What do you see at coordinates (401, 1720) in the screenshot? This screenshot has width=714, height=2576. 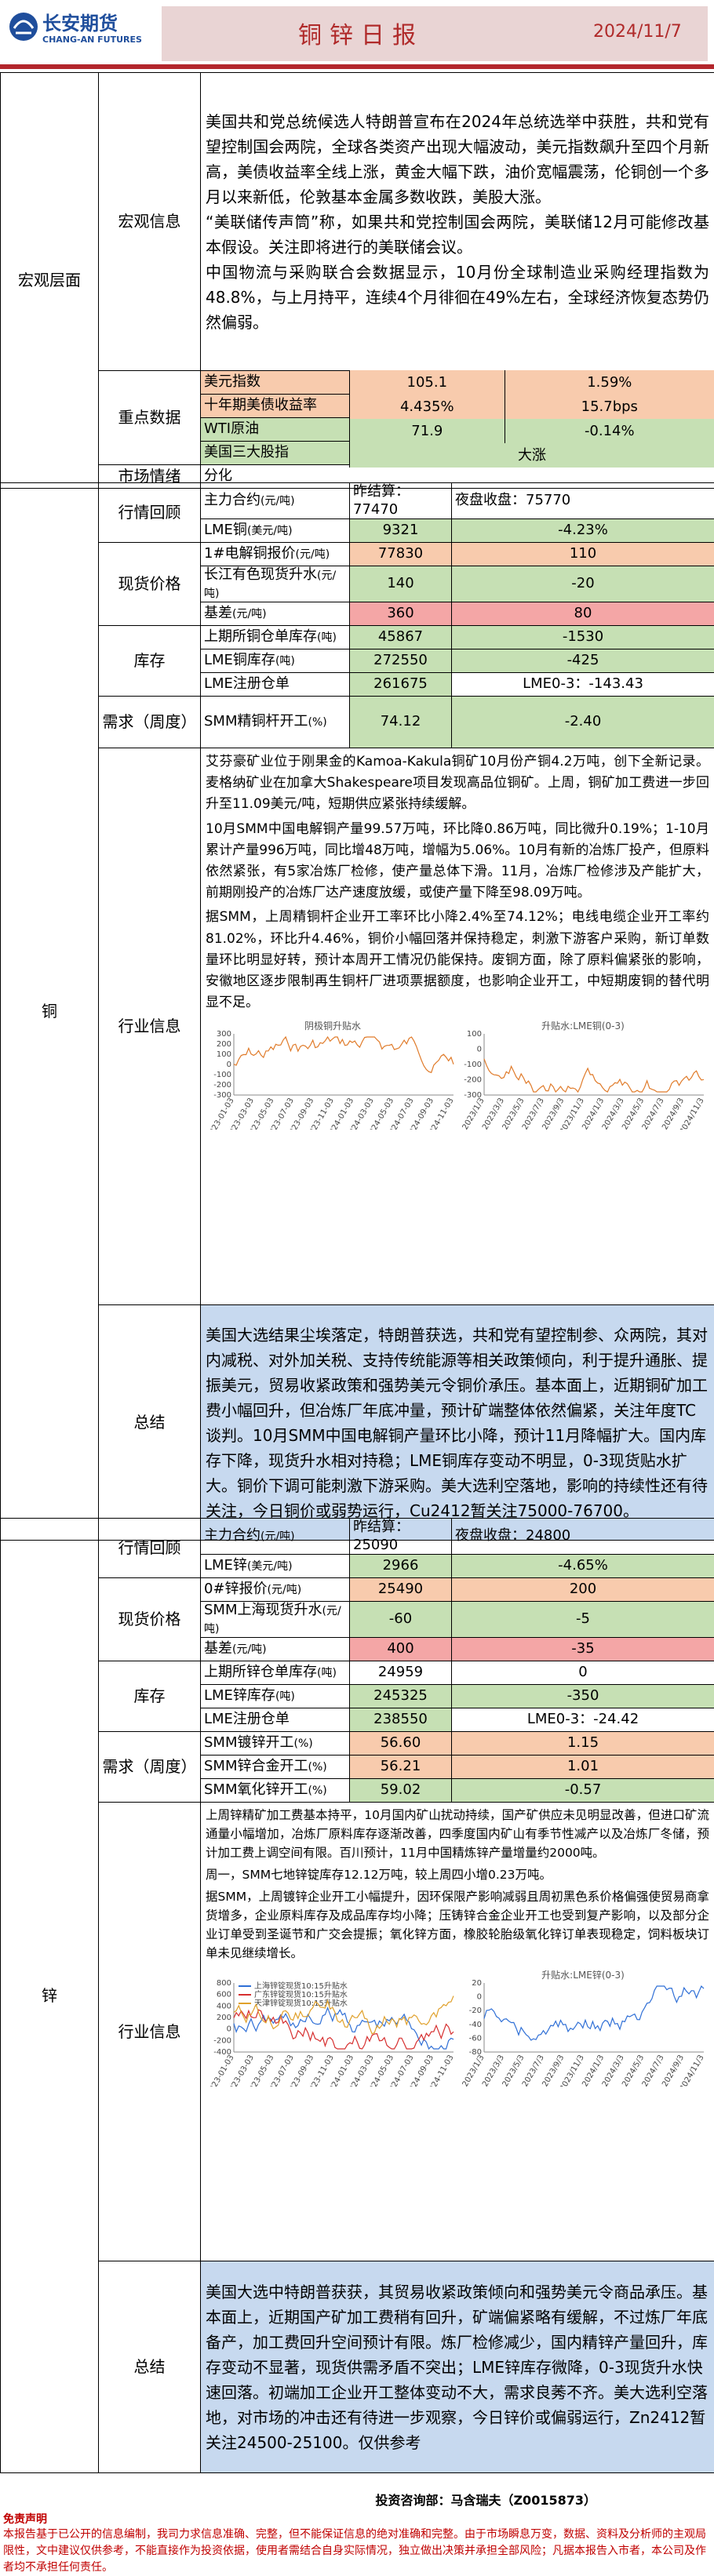 I see `zn-inv-value: 238550` at bounding box center [401, 1720].